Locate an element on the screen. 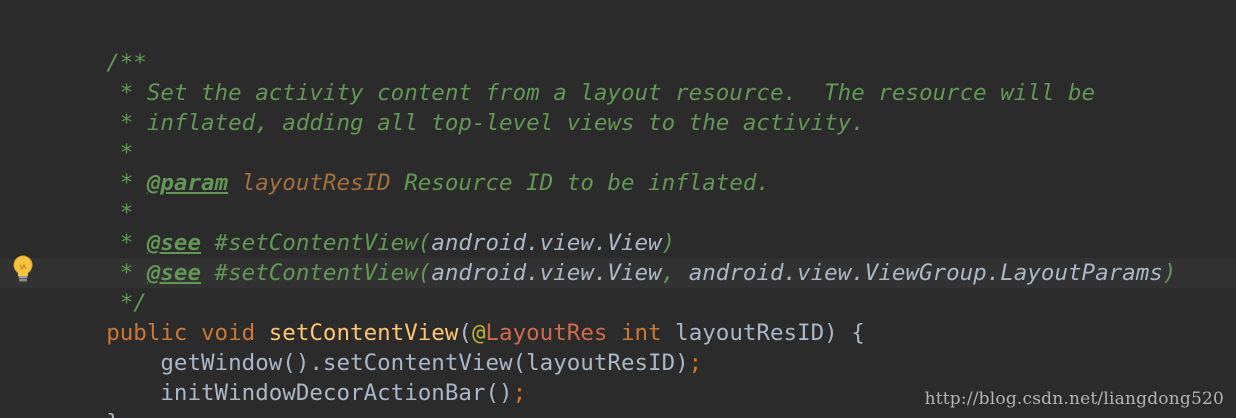  javadoc-param-name: layoutResID is located at coordinates (316, 183).